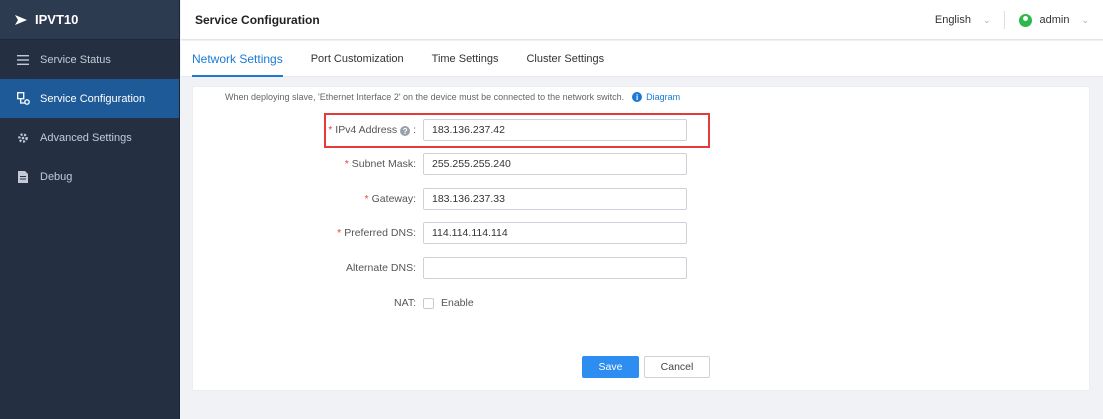  What do you see at coordinates (555, 233) in the screenshot?
I see `preferred-dns-input` at bounding box center [555, 233].